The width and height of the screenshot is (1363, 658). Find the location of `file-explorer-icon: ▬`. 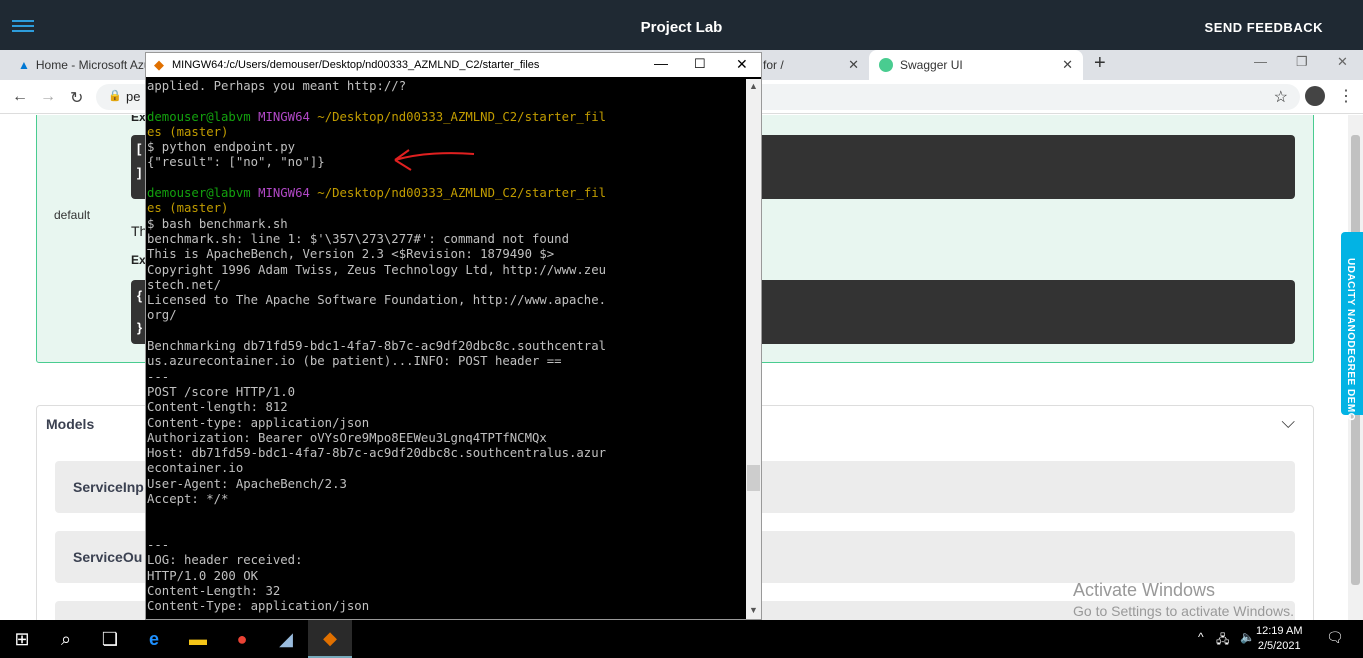

file-explorer-icon: ▬ is located at coordinates (198, 639).